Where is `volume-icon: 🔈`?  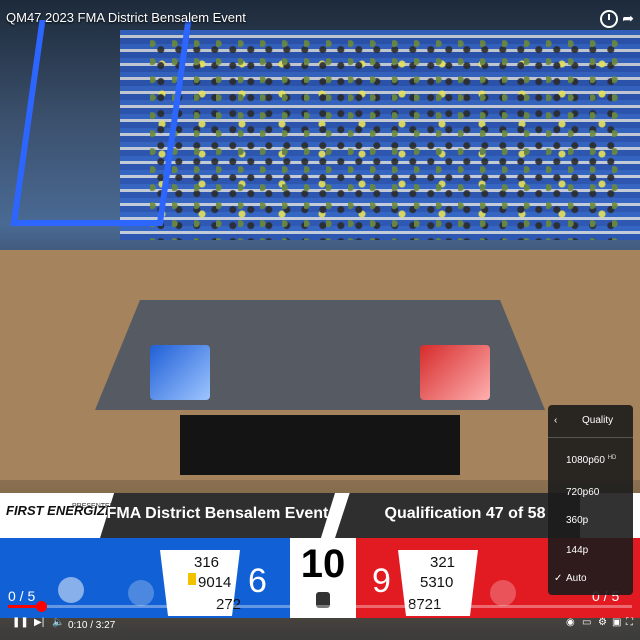 volume-icon: 🔈 is located at coordinates (58, 622).